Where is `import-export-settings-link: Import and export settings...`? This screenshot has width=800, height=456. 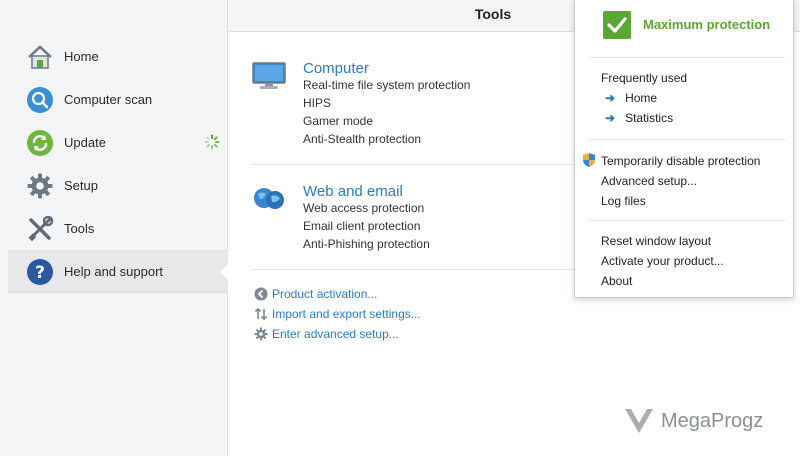 import-export-settings-link: Import and export settings... is located at coordinates (337, 314).